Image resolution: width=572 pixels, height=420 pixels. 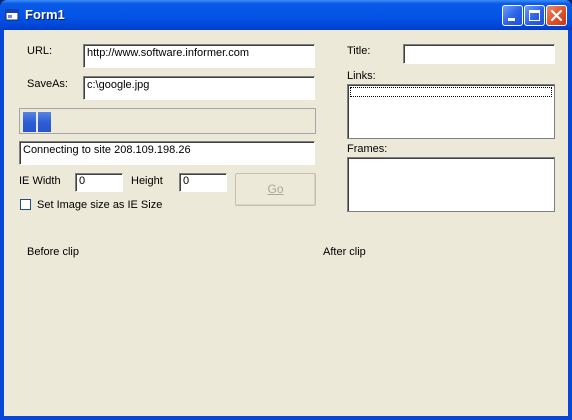 What do you see at coordinates (147, 181) in the screenshot?
I see `height-label: Height` at bounding box center [147, 181].